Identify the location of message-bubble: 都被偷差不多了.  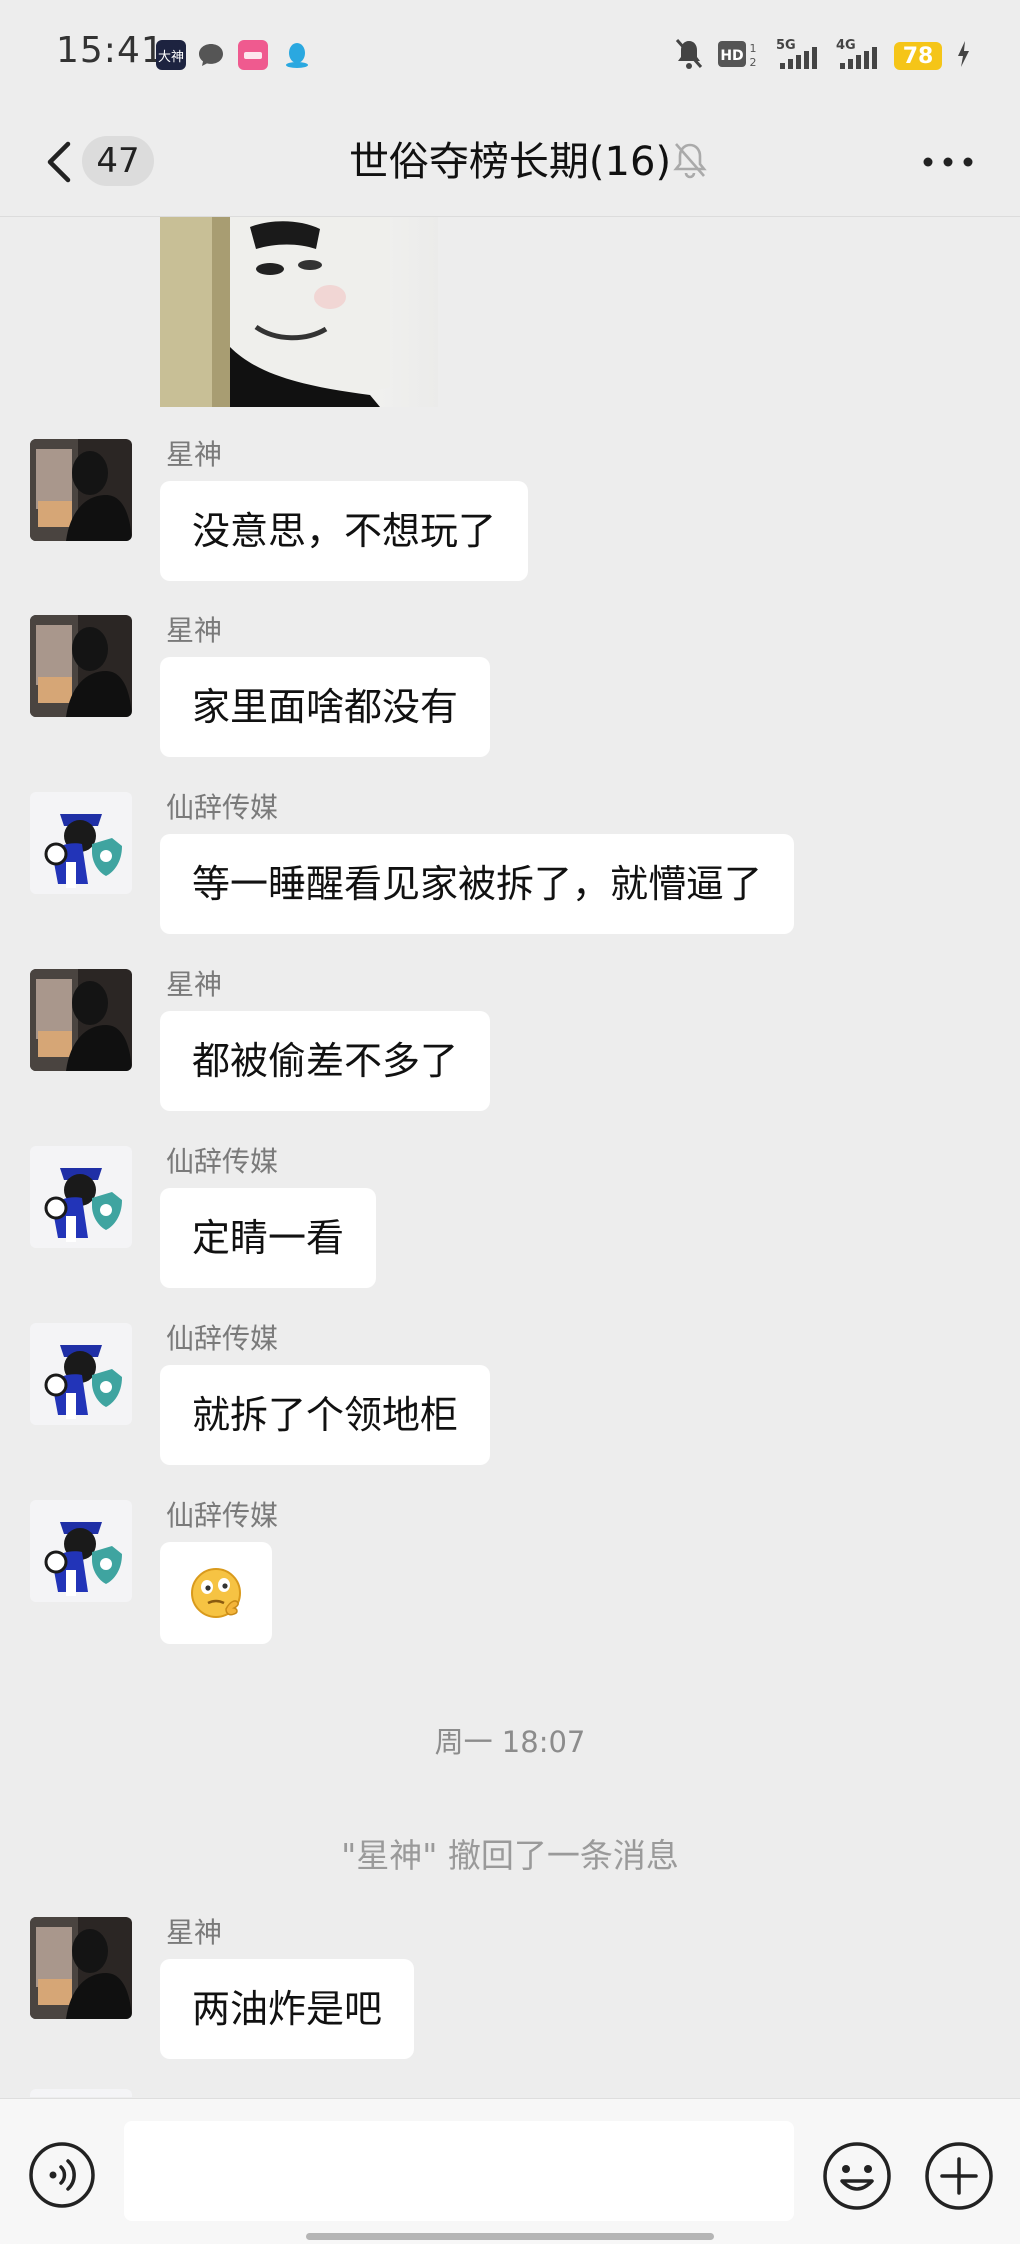
(325, 1061).